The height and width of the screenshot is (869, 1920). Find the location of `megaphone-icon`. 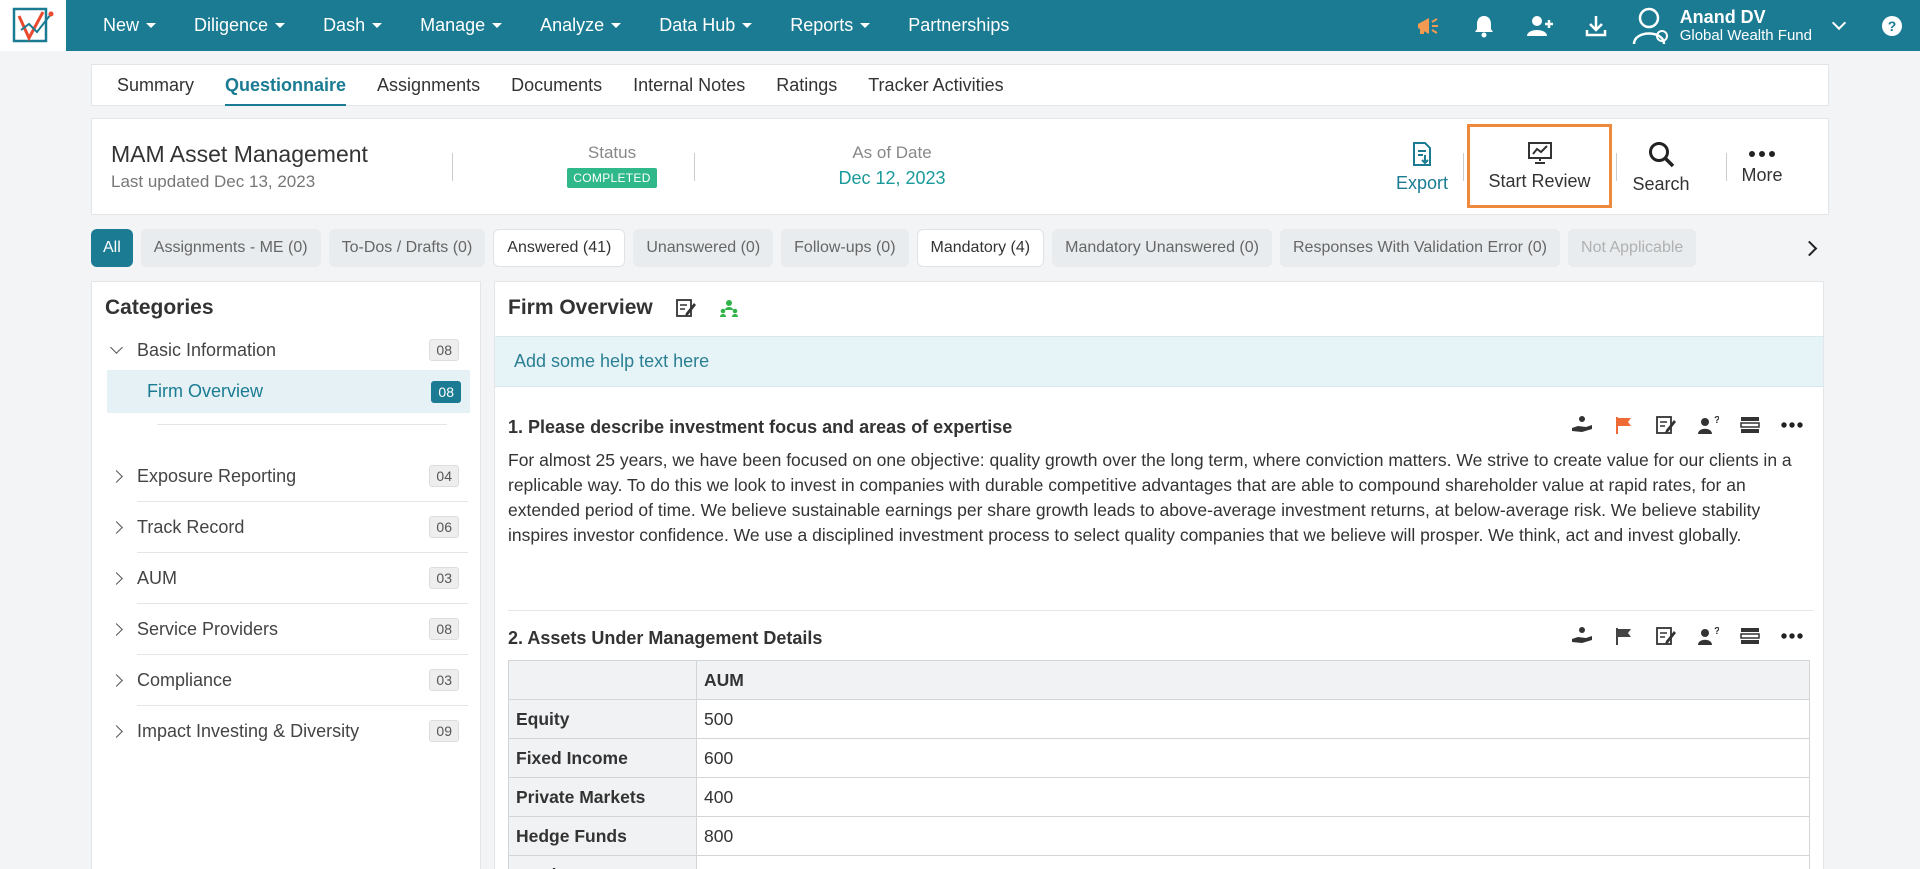

megaphone-icon is located at coordinates (1428, 25).